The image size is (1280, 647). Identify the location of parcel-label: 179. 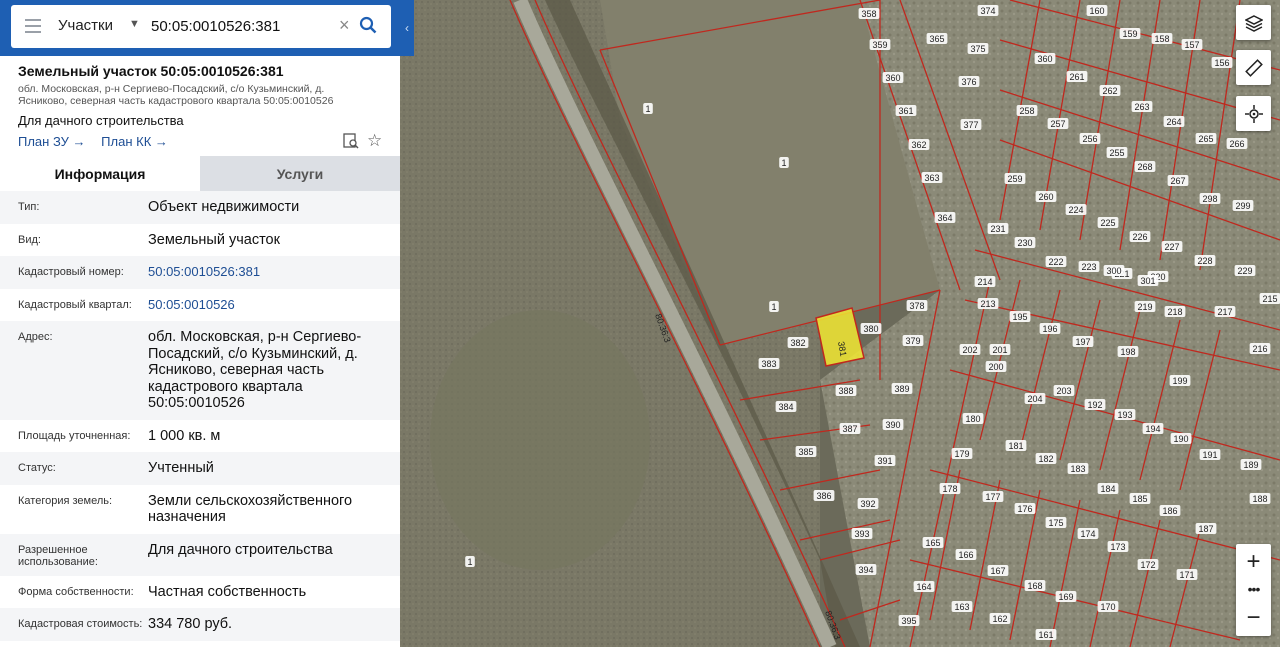
(961, 454).